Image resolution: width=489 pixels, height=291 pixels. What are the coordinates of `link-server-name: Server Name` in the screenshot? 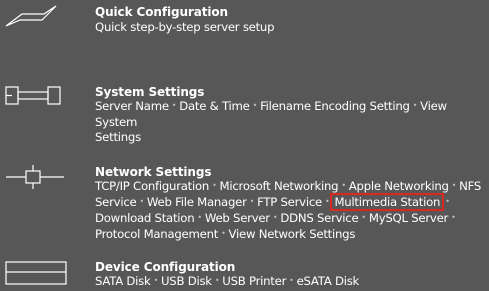 It's located at (132, 106).